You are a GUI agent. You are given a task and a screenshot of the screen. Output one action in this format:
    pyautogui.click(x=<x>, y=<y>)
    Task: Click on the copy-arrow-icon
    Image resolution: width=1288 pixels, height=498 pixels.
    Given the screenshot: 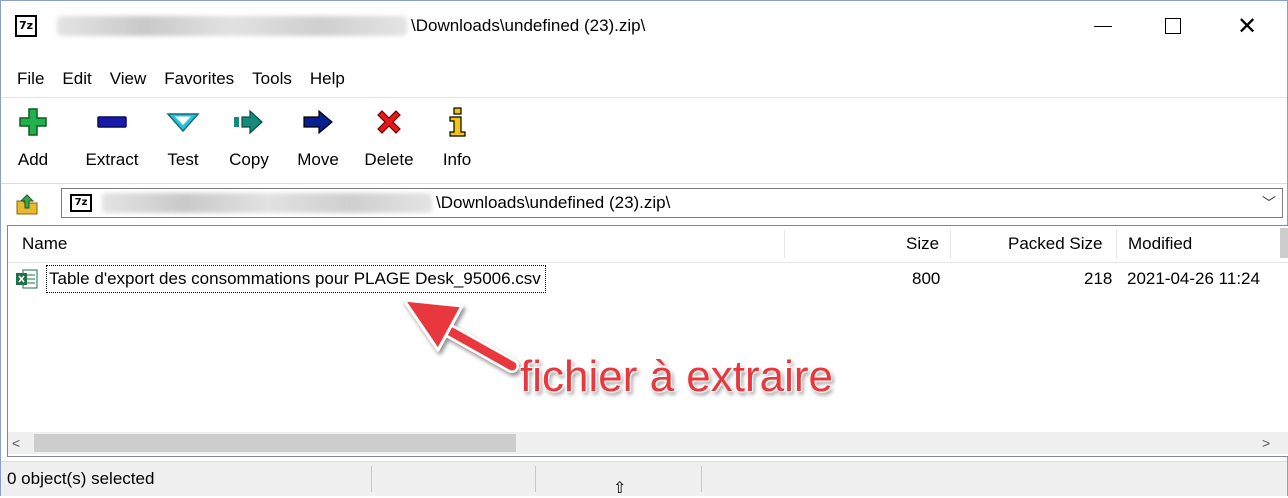 What is the action you would take?
    pyautogui.click(x=249, y=122)
    